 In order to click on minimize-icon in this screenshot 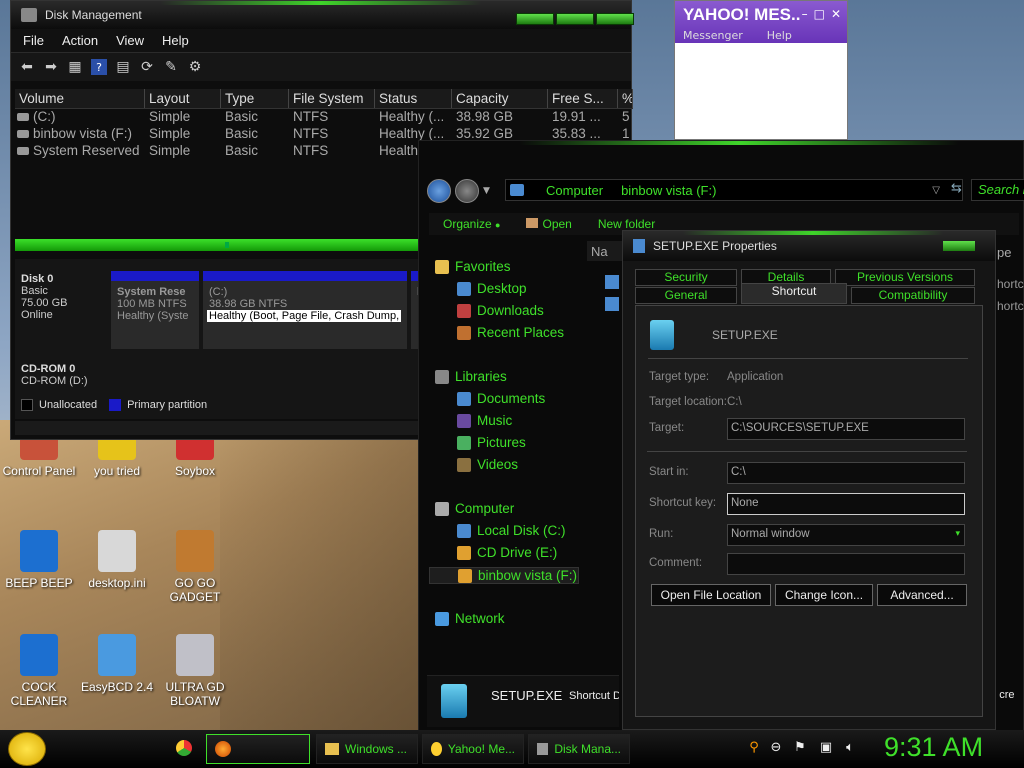, I will do `click(535, 19)`.